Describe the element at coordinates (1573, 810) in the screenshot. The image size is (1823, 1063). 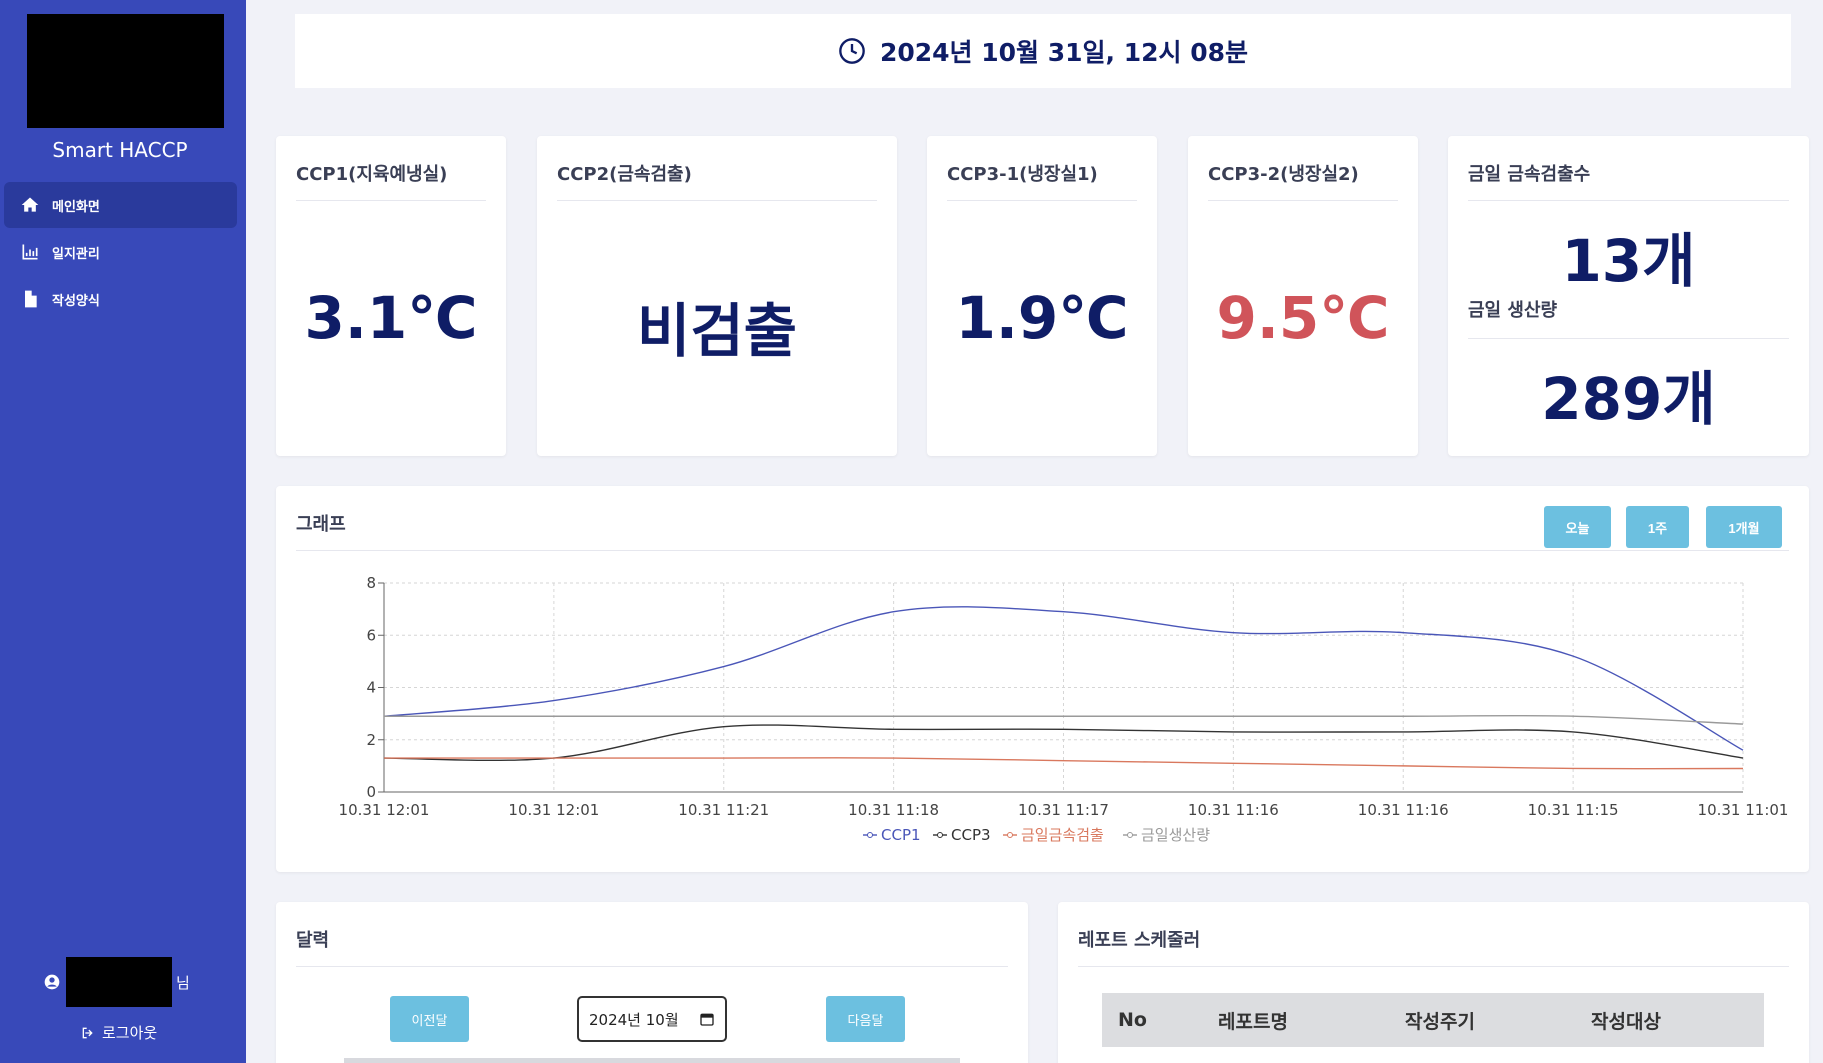
I see `x-tick-label: 10.31 11:15` at that location.